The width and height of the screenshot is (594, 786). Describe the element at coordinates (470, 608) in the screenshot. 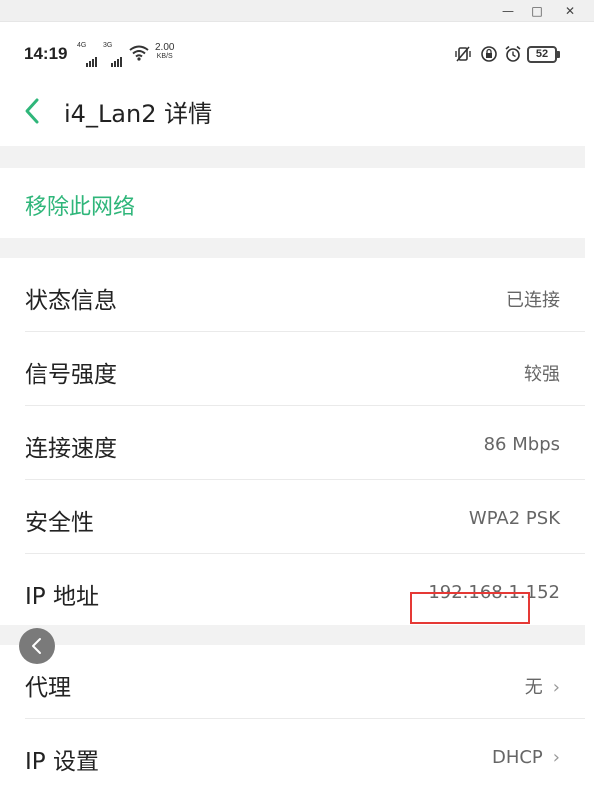

I see `ip-address-highlight-box` at that location.